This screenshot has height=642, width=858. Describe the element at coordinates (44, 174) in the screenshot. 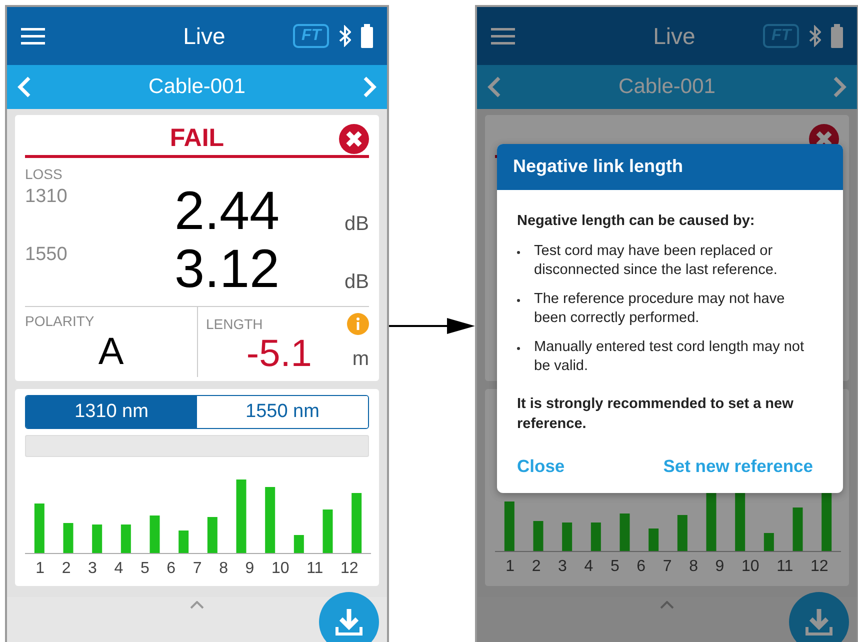

I see `loss-label: LOSS` at that location.